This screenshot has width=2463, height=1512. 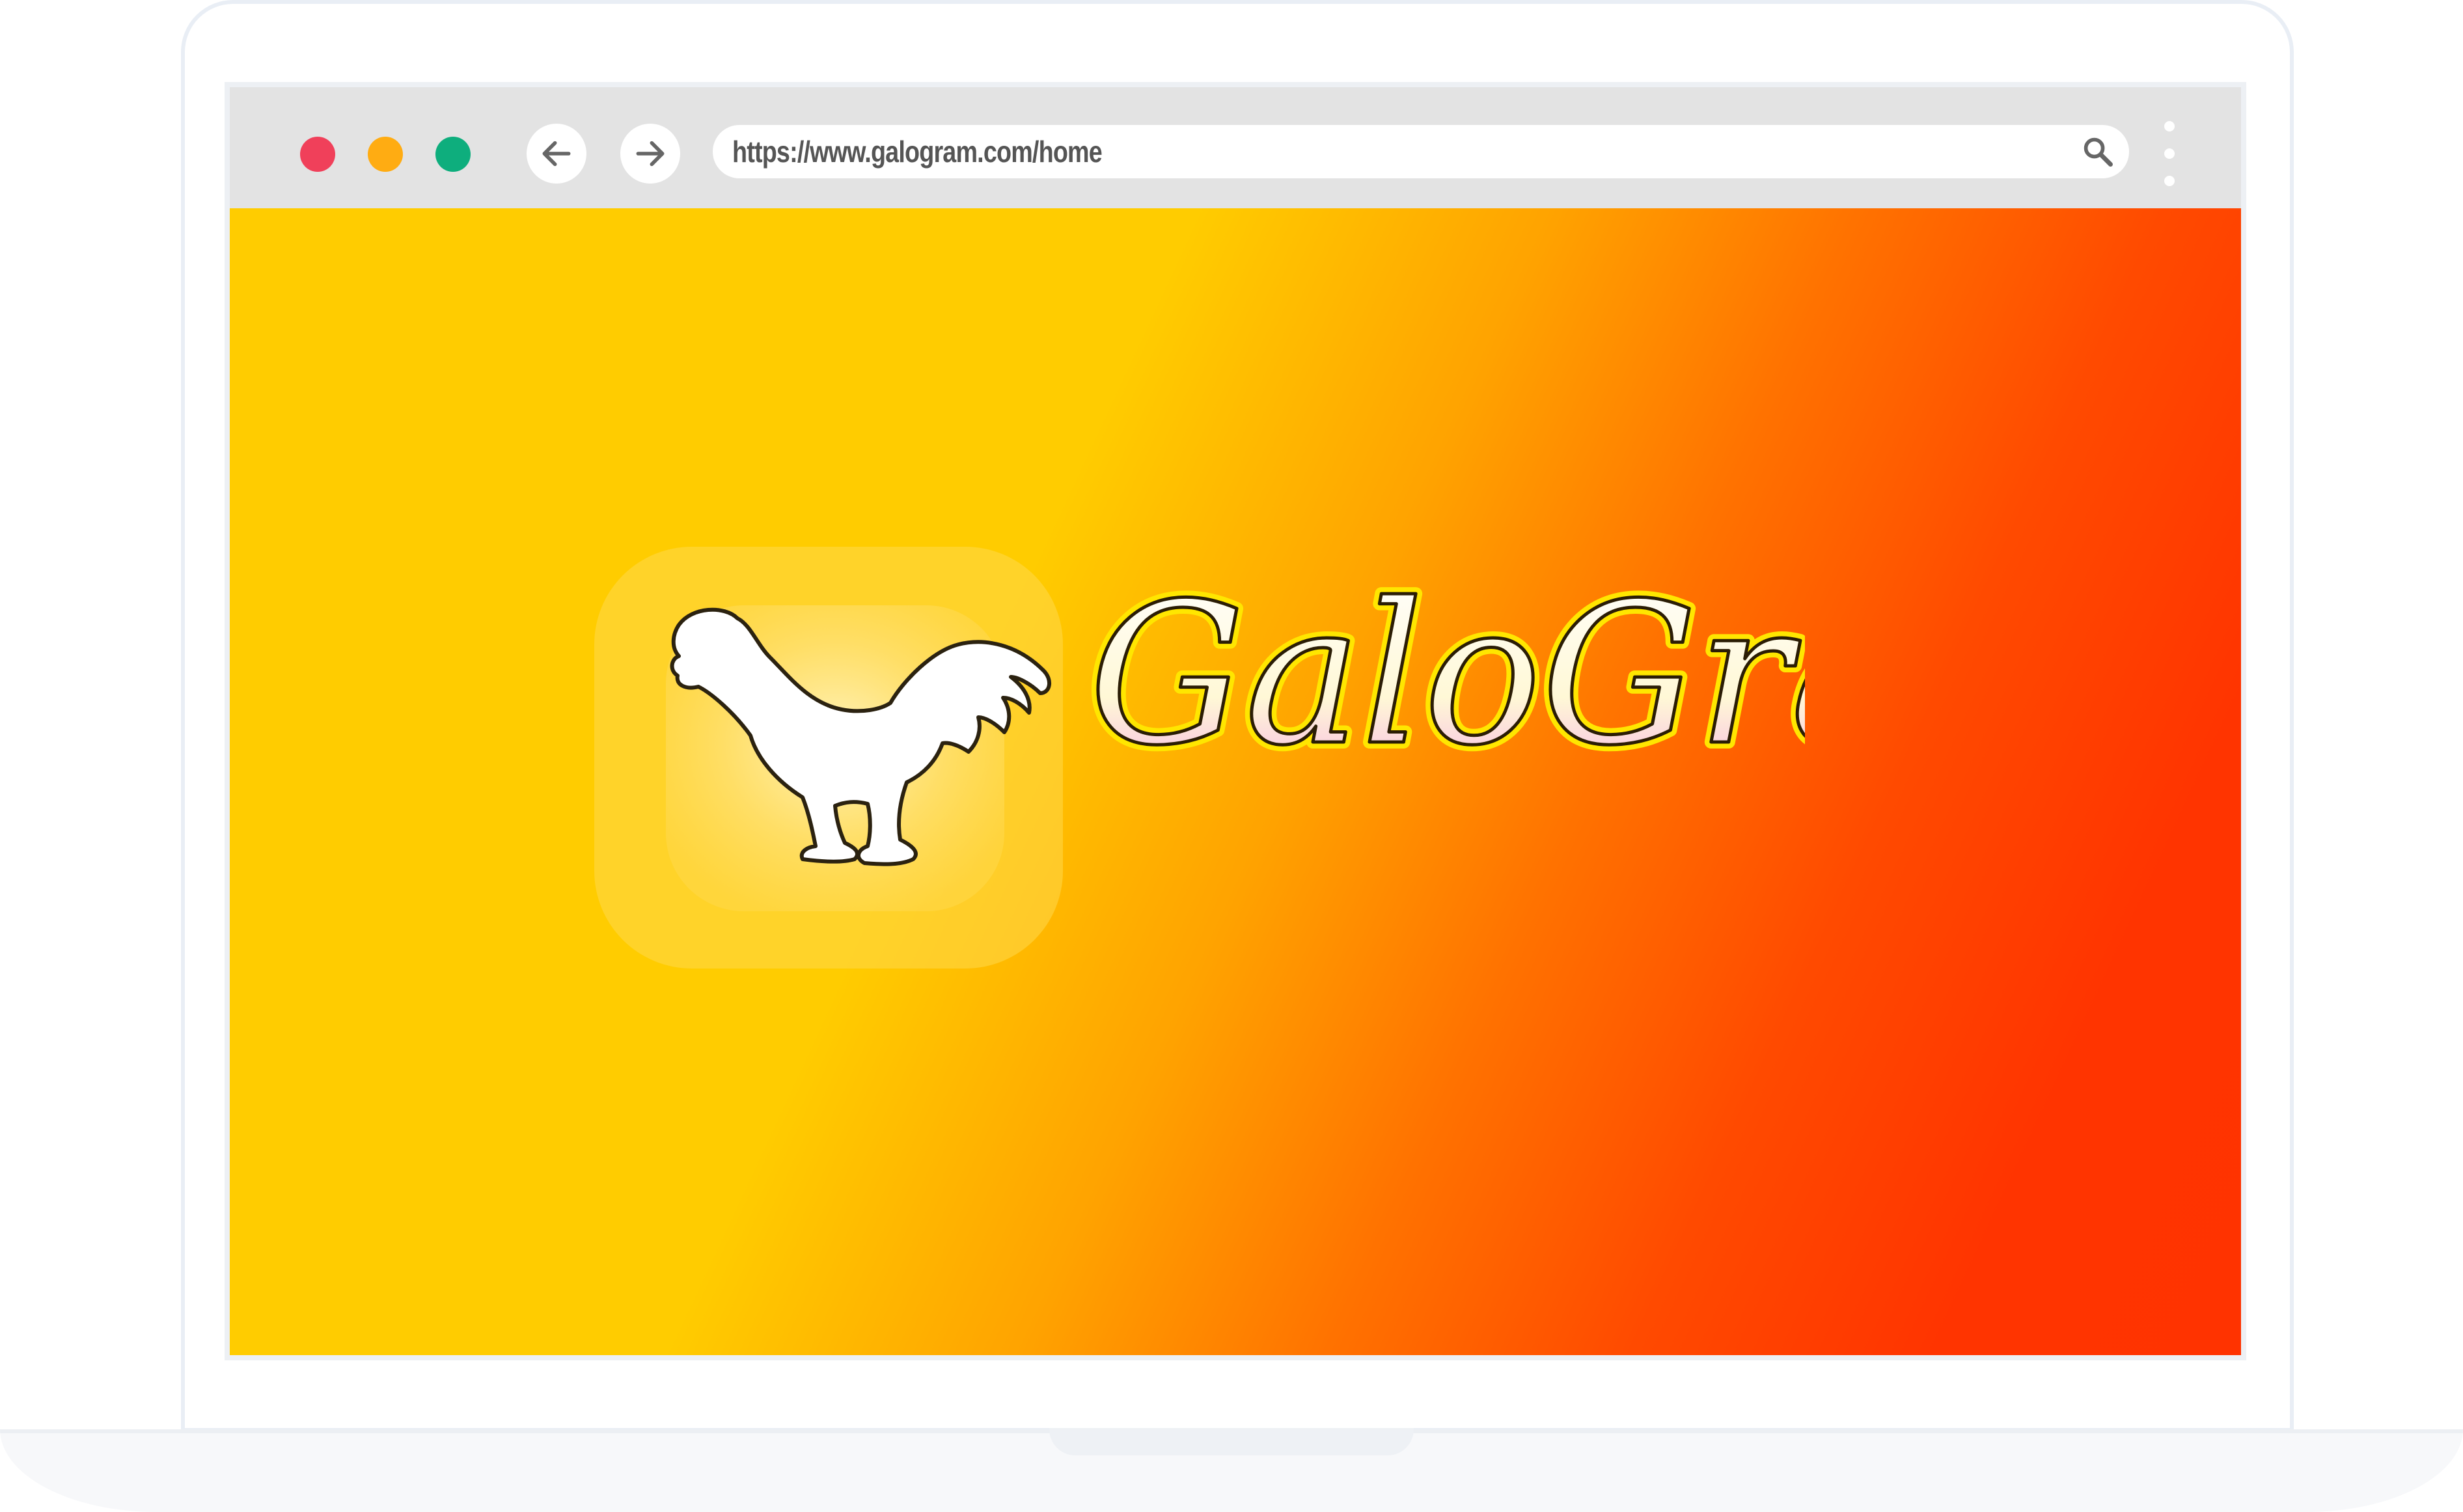 I want to click on kebab-menu-icon, so click(x=2169, y=153).